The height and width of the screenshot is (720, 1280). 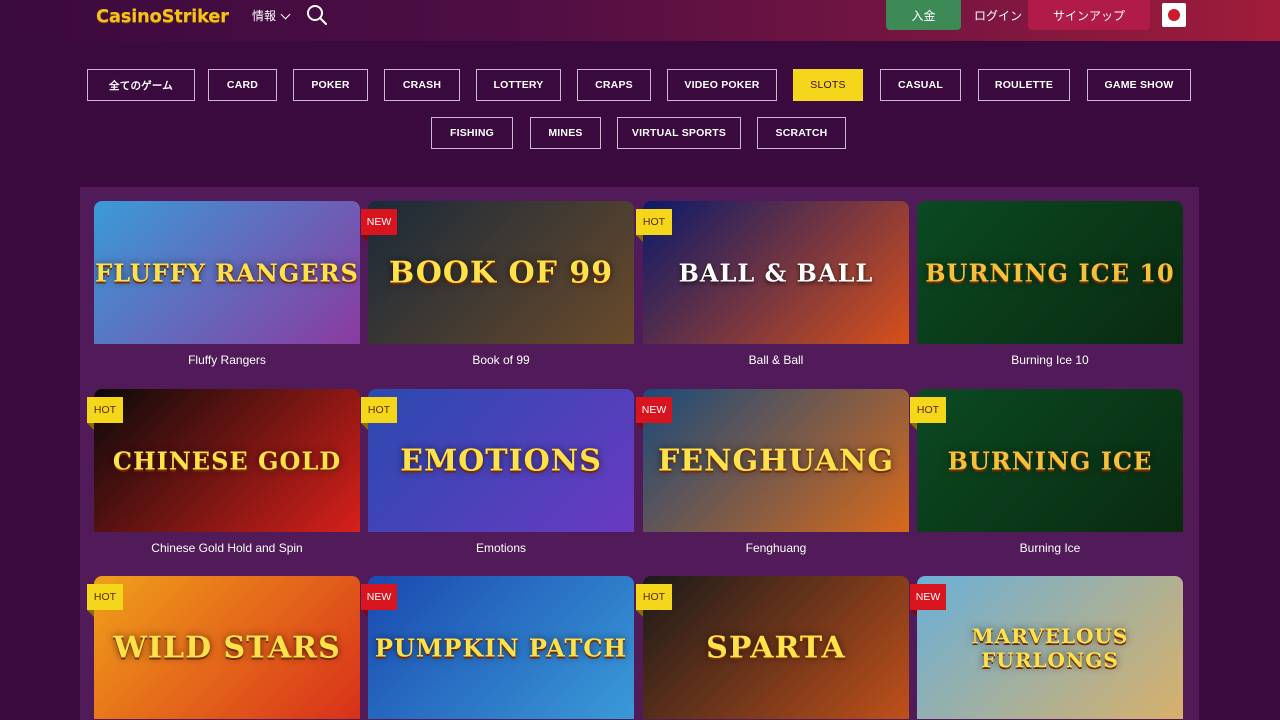 What do you see at coordinates (501, 549) in the screenshot?
I see `game-name: Emotions` at bounding box center [501, 549].